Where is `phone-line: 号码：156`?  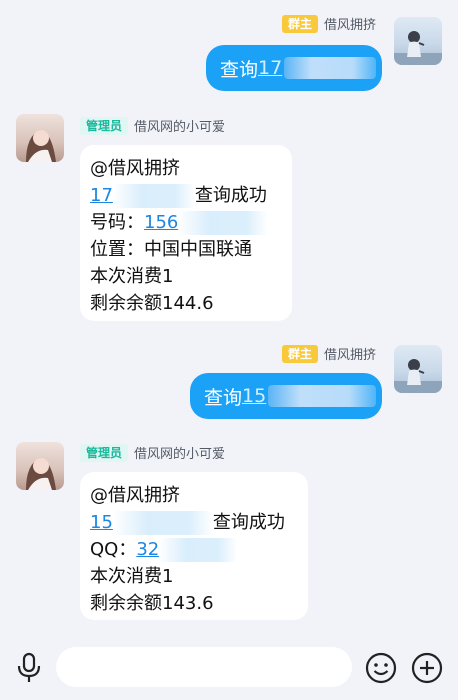 phone-line: 号码：156 is located at coordinates (191, 222).